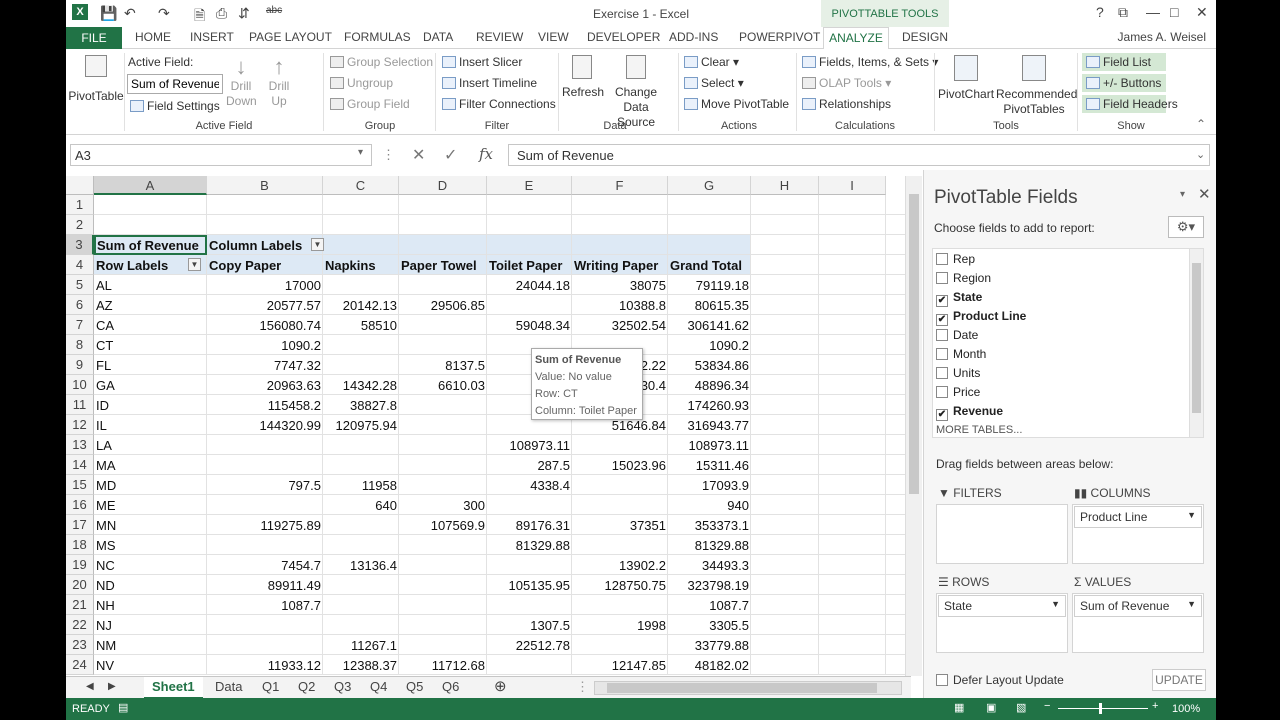  What do you see at coordinates (265, 325) in the screenshot?
I see `value-cell: 156080.74` at bounding box center [265, 325].